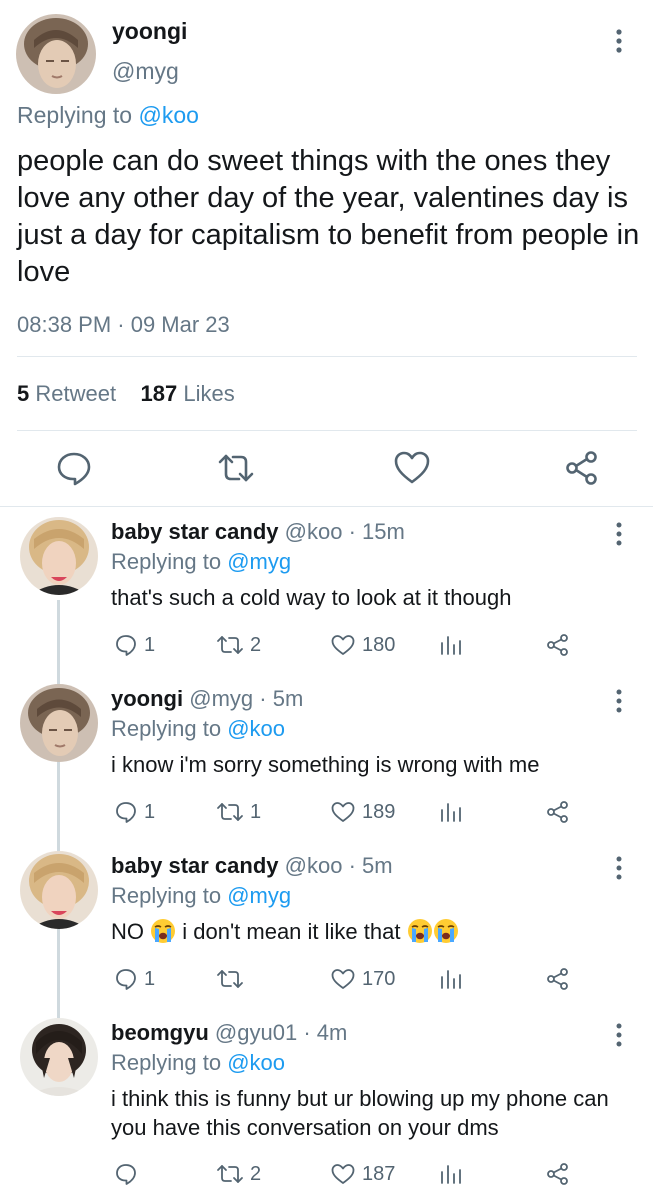  I want to click on reply-author-name: beomgyu, so click(160, 1032).